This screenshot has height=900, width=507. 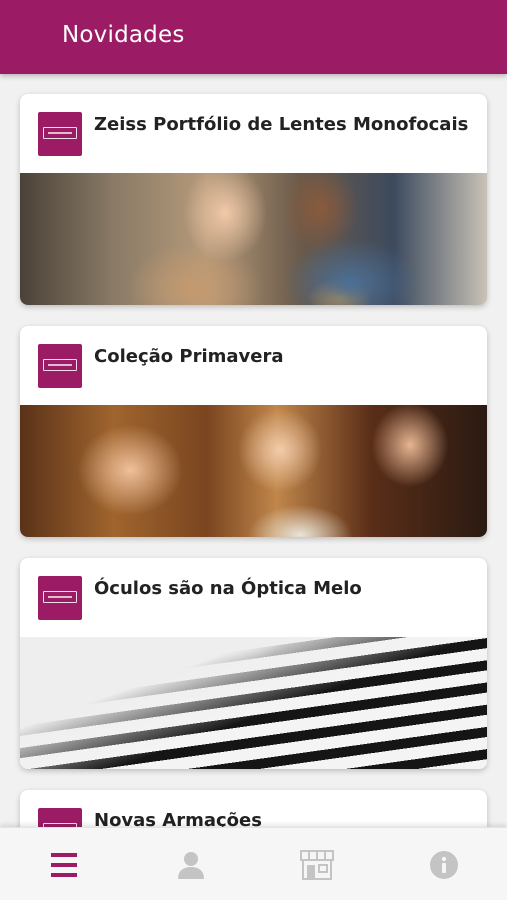 I want to click on nav-profile-button, so click(x=191, y=864).